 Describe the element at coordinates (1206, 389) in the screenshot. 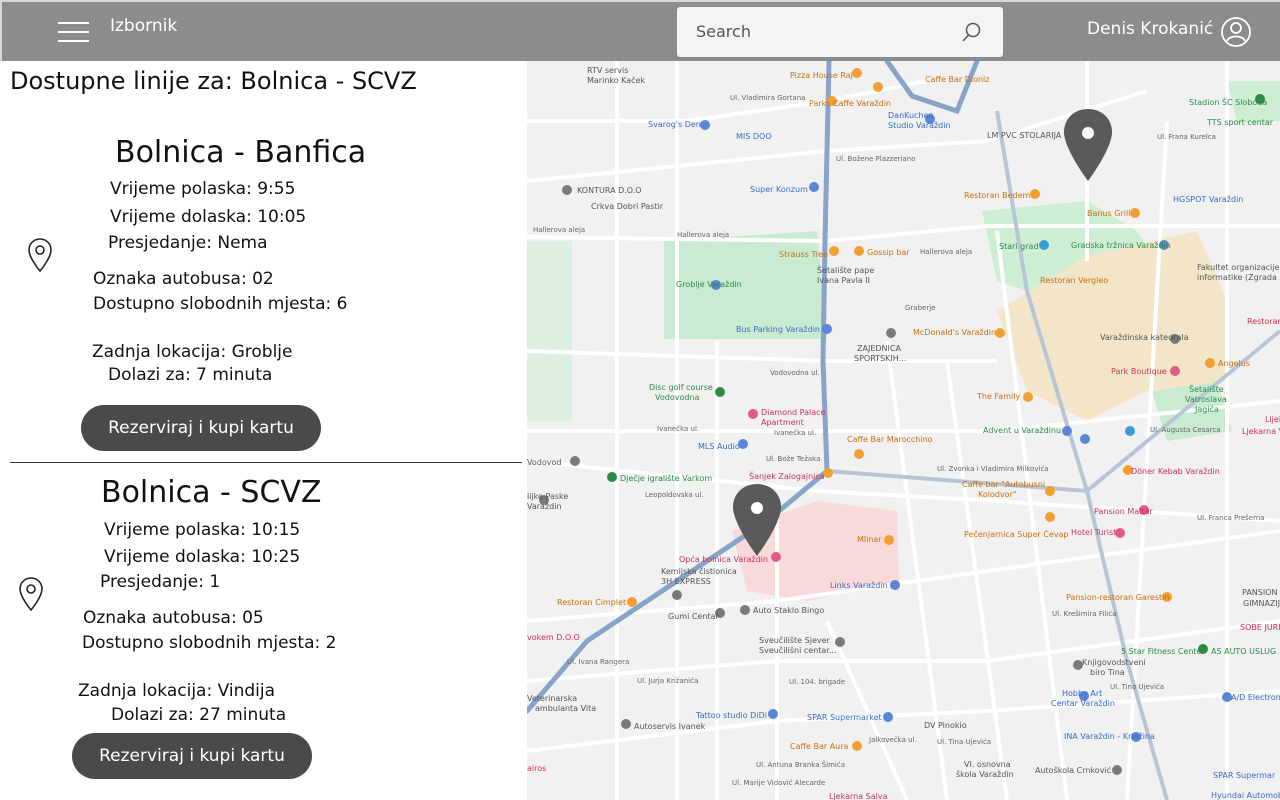

I see `map-poi-label: Šetalište` at that location.